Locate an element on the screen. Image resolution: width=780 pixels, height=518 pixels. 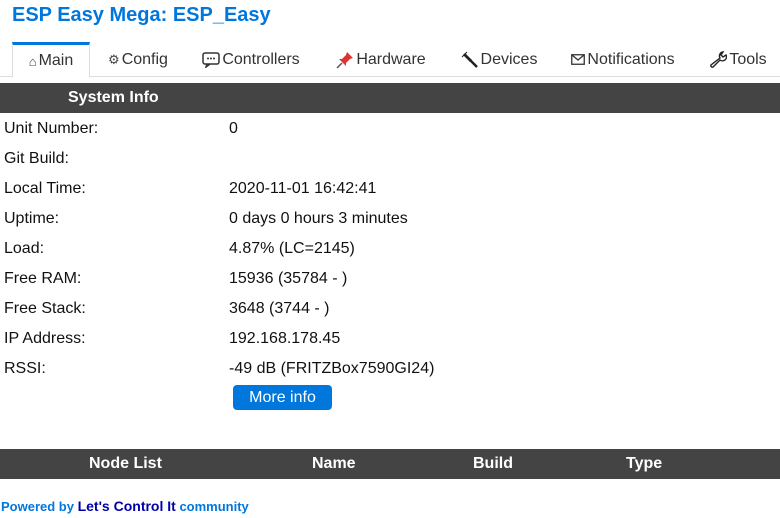
info-row-free-stack: Free Stack: 3648 (3744 - ) is located at coordinates (390, 308).